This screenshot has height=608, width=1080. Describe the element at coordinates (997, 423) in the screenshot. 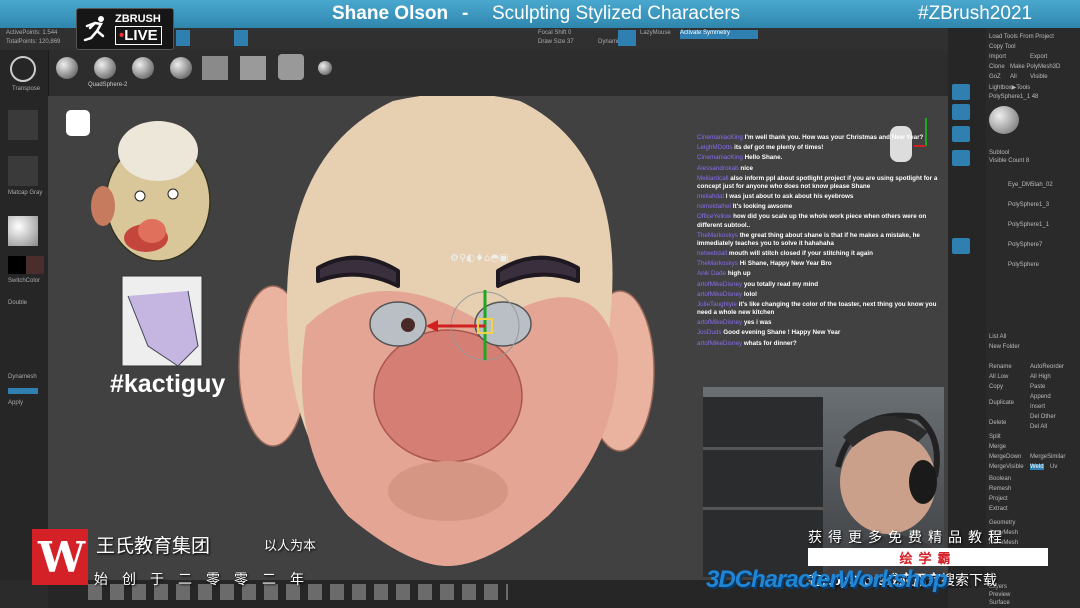

I see `delete-button: Delete` at that location.